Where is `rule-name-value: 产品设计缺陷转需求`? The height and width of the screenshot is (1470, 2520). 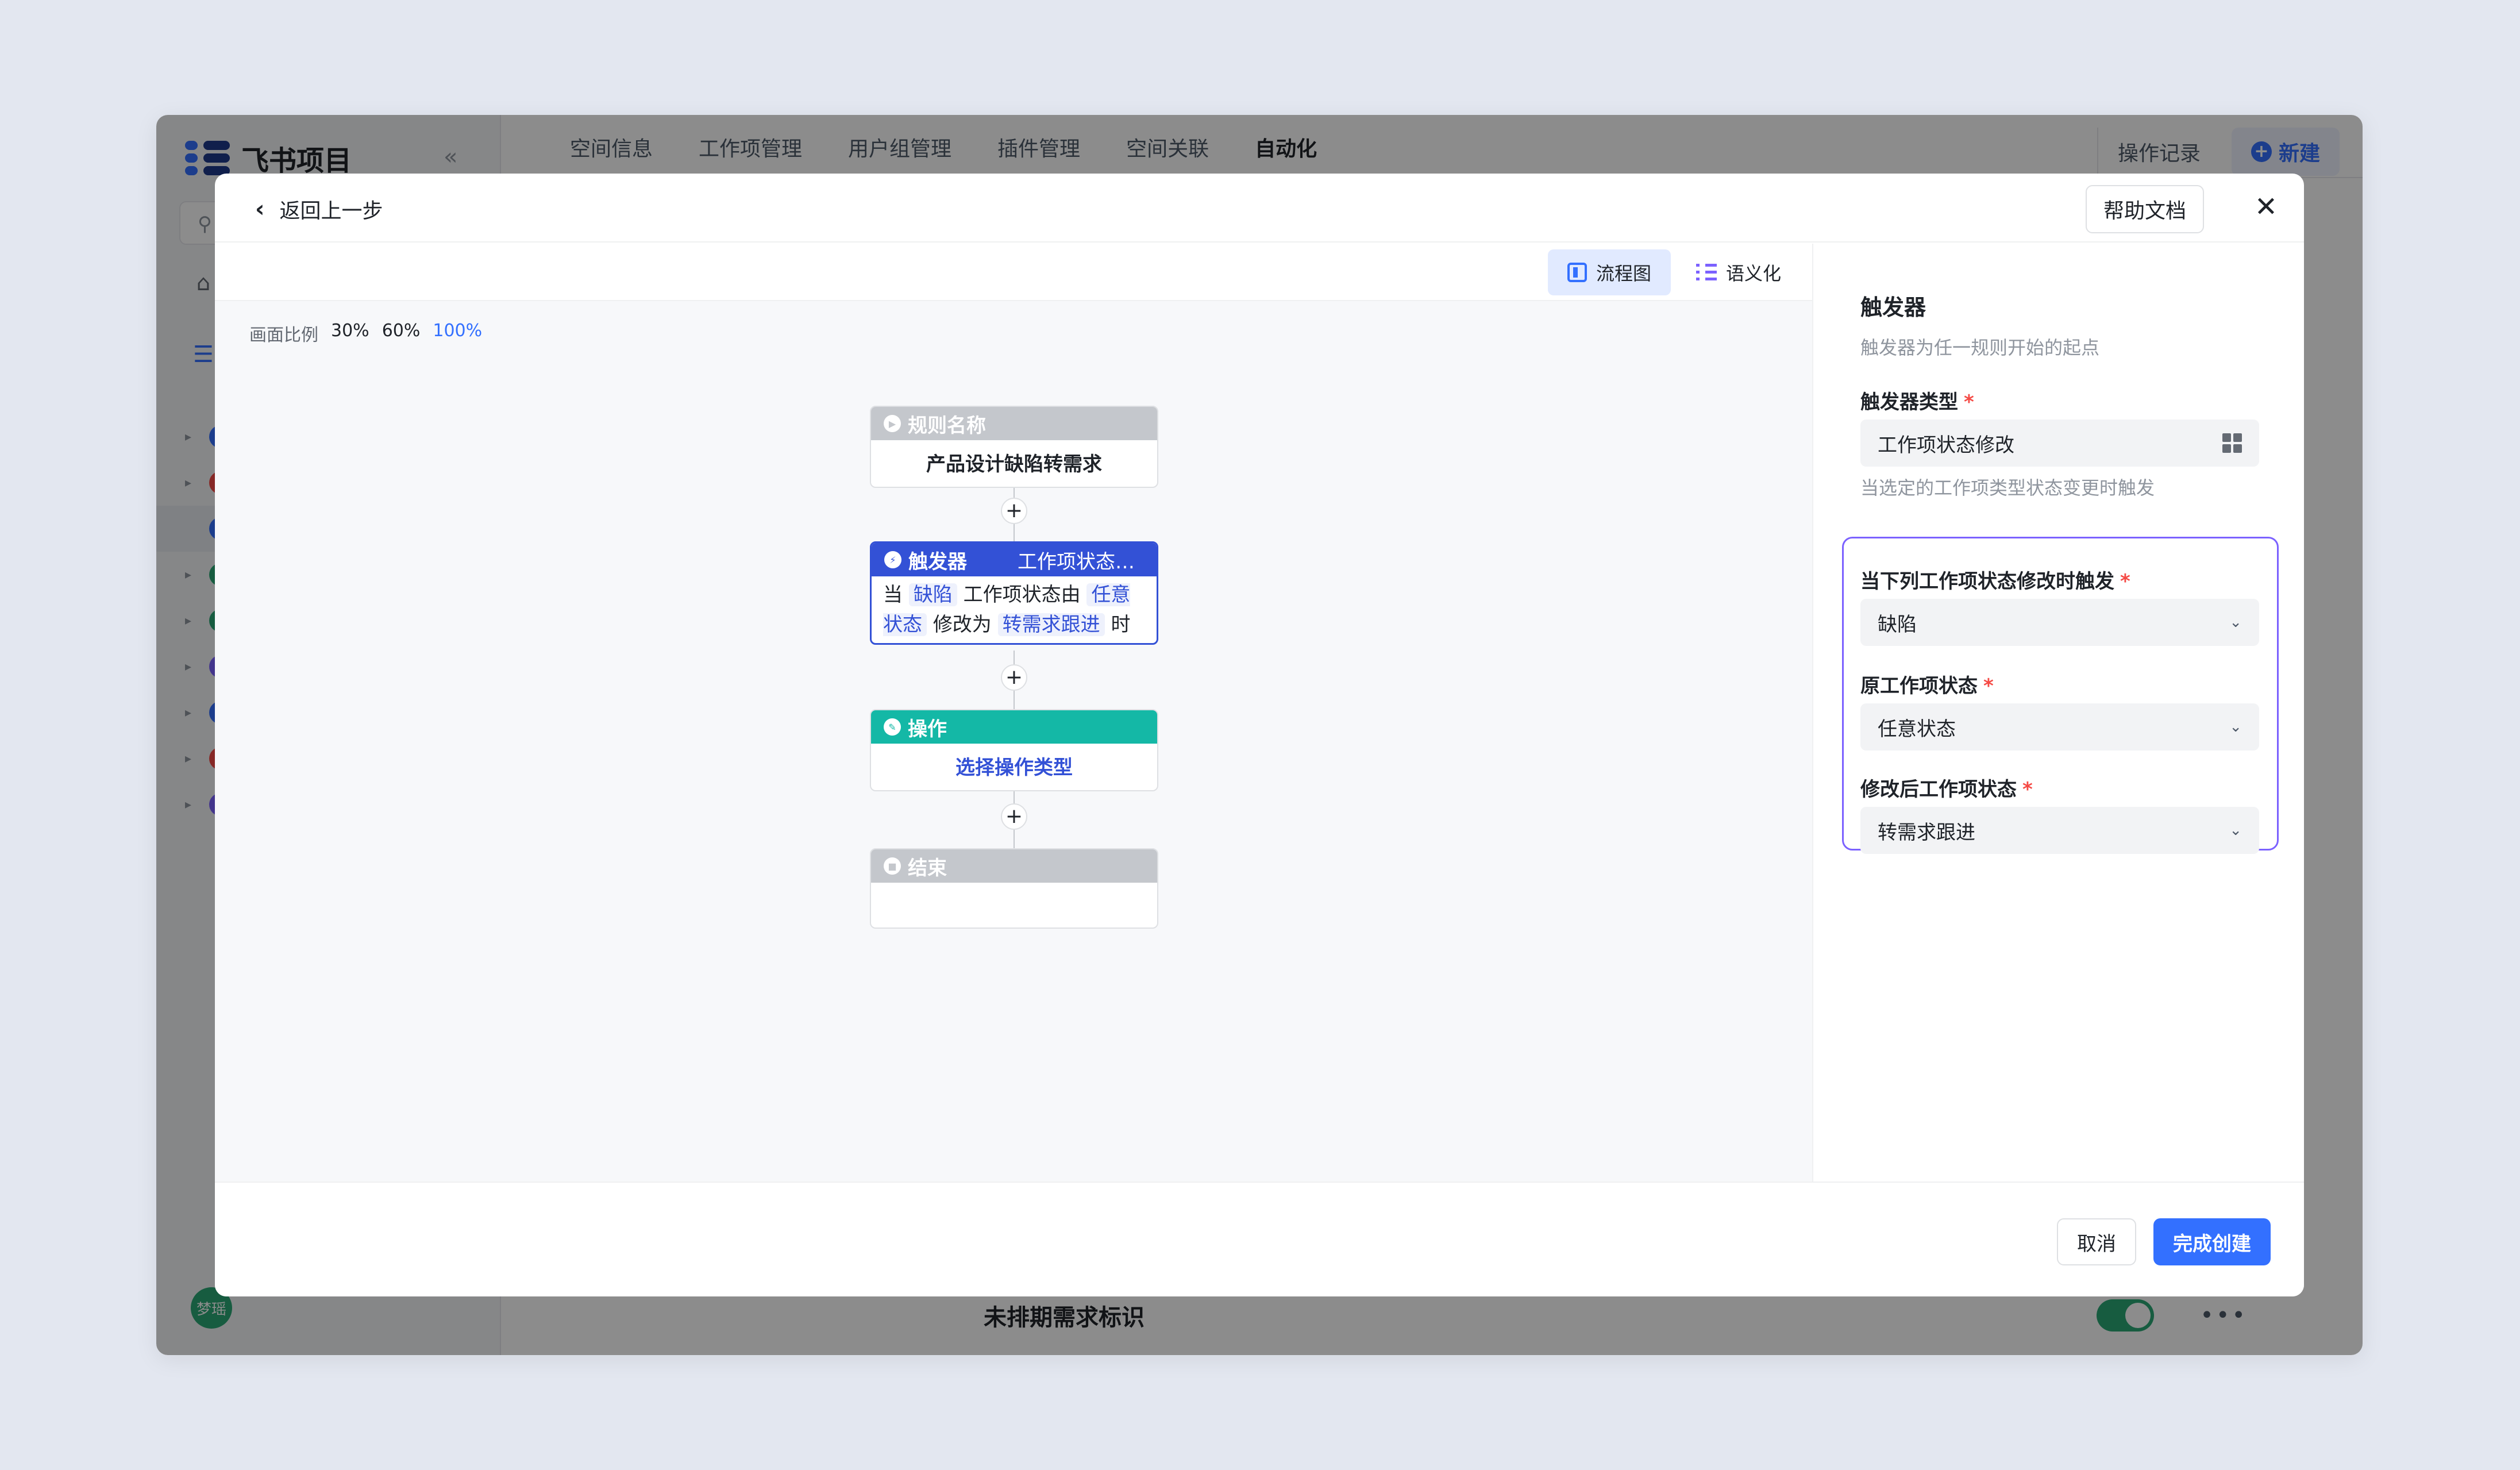
rule-name-value: 产品设计缺陷转需求 is located at coordinates (1014, 464).